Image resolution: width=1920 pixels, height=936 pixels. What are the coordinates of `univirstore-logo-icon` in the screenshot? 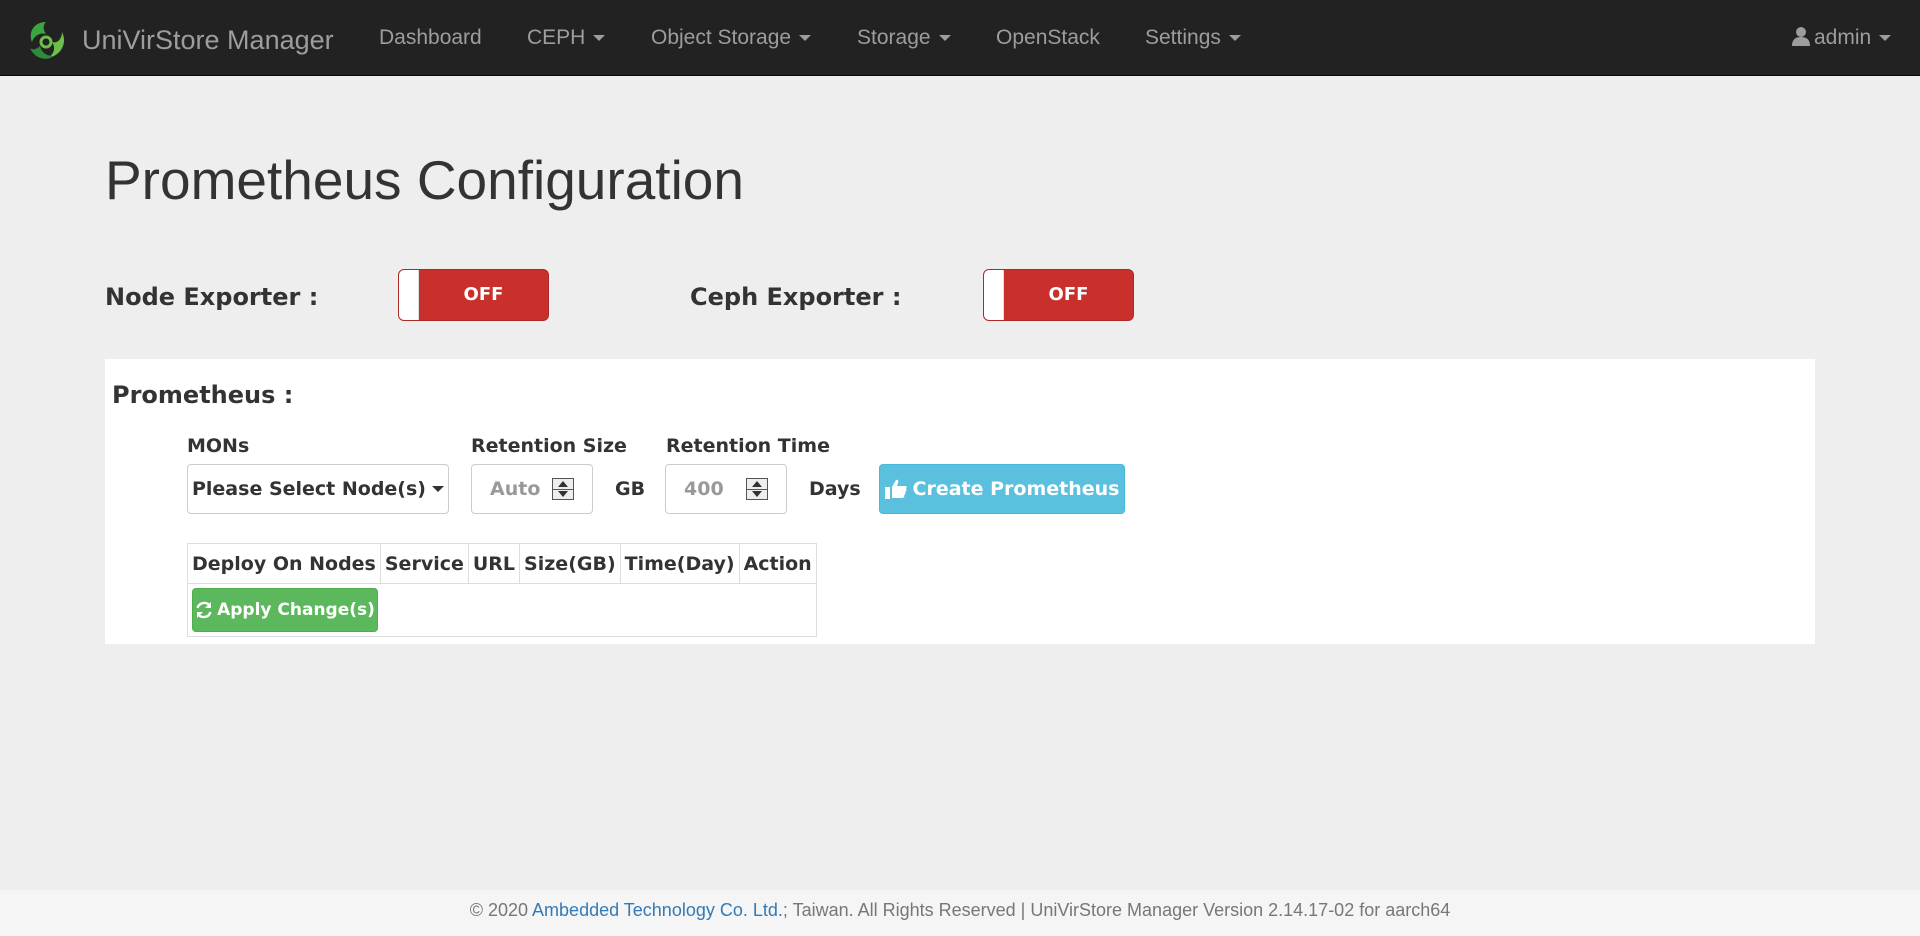 It's located at (47, 40).